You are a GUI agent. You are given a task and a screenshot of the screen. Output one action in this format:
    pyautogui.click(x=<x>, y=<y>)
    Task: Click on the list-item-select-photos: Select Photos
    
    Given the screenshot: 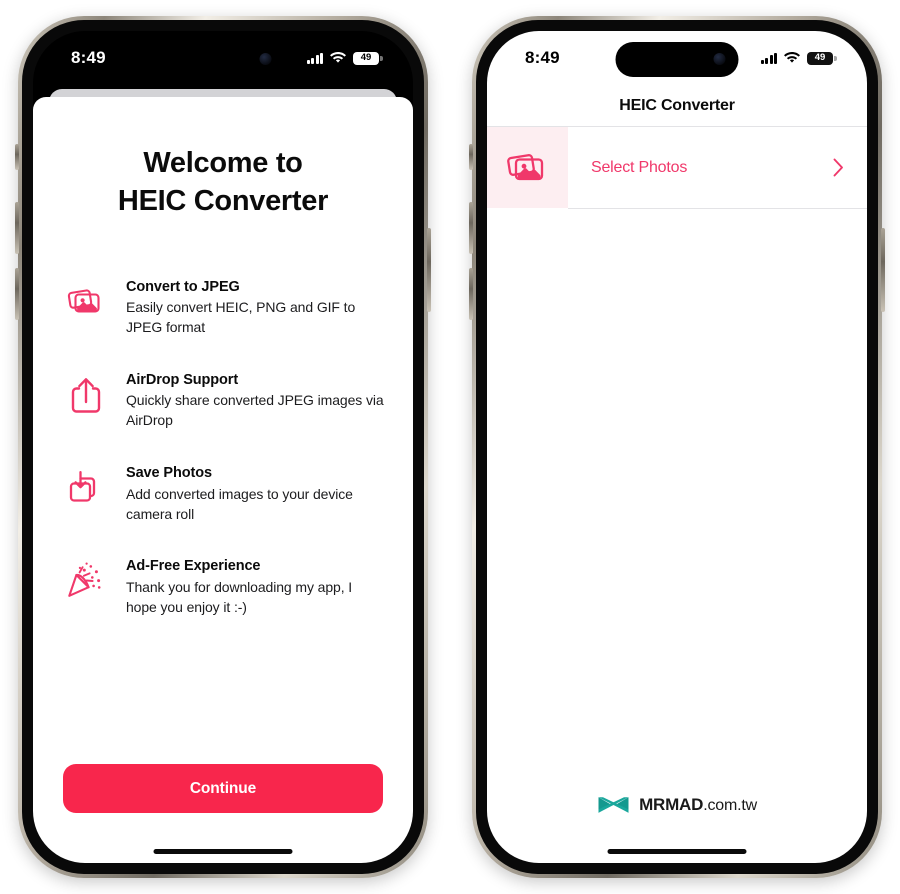 What is the action you would take?
    pyautogui.click(x=677, y=167)
    